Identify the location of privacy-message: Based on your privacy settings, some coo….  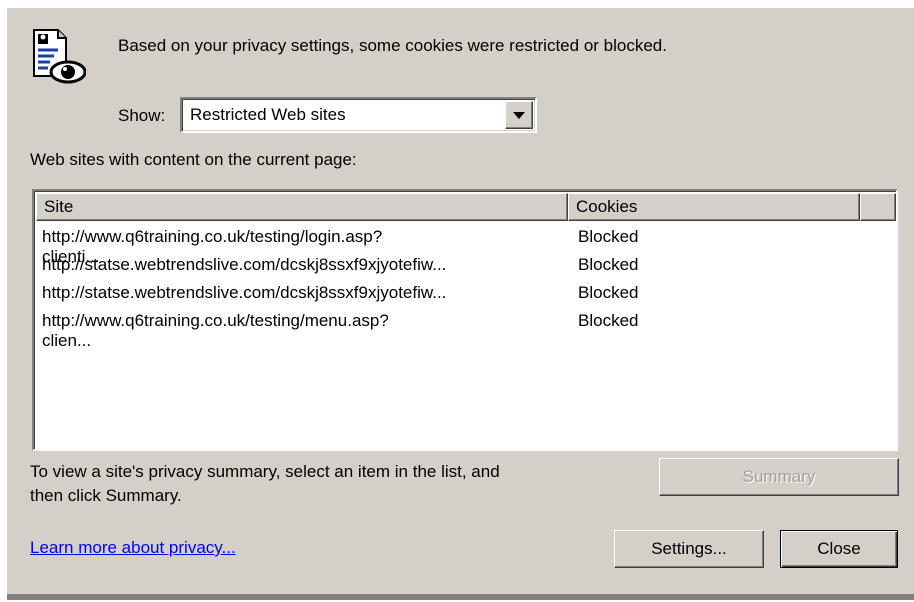
(392, 45).